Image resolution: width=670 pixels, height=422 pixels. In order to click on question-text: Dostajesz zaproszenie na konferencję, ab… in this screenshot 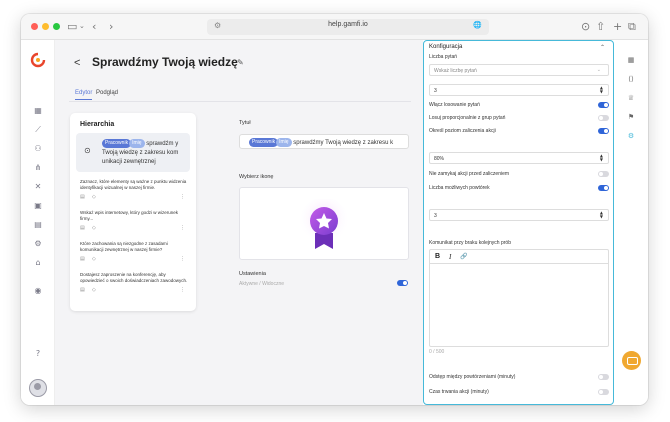, I will do `click(134, 277)`.